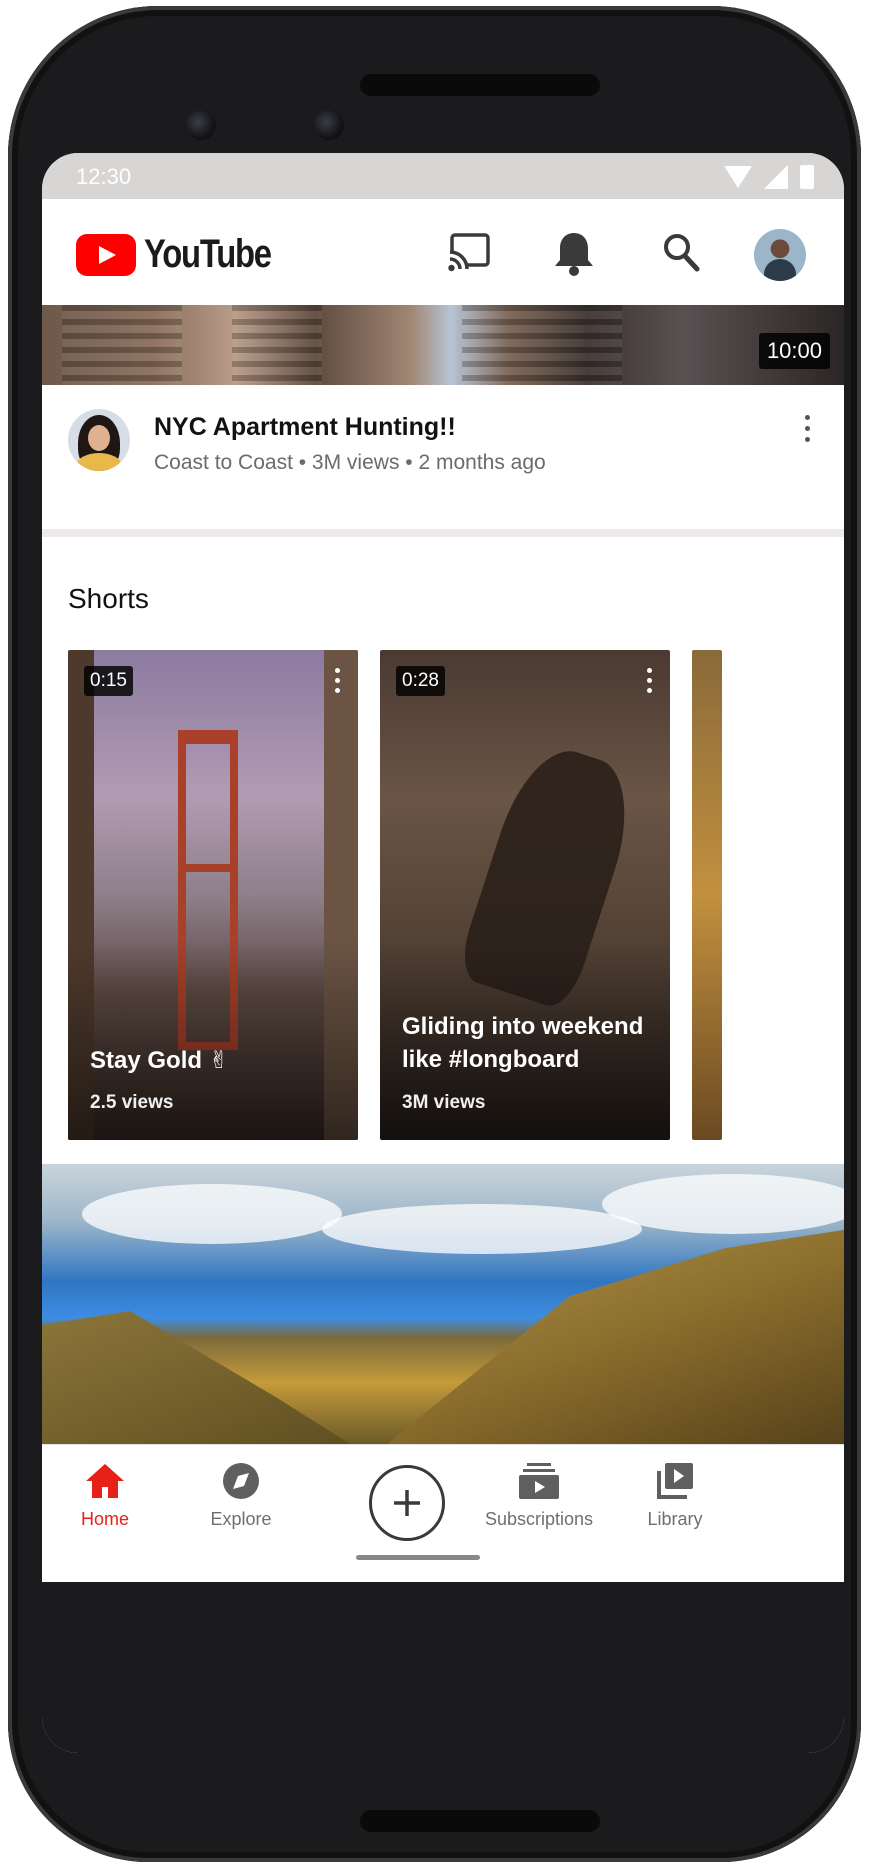  I want to click on video-duration-badge: 10:00, so click(794, 351).